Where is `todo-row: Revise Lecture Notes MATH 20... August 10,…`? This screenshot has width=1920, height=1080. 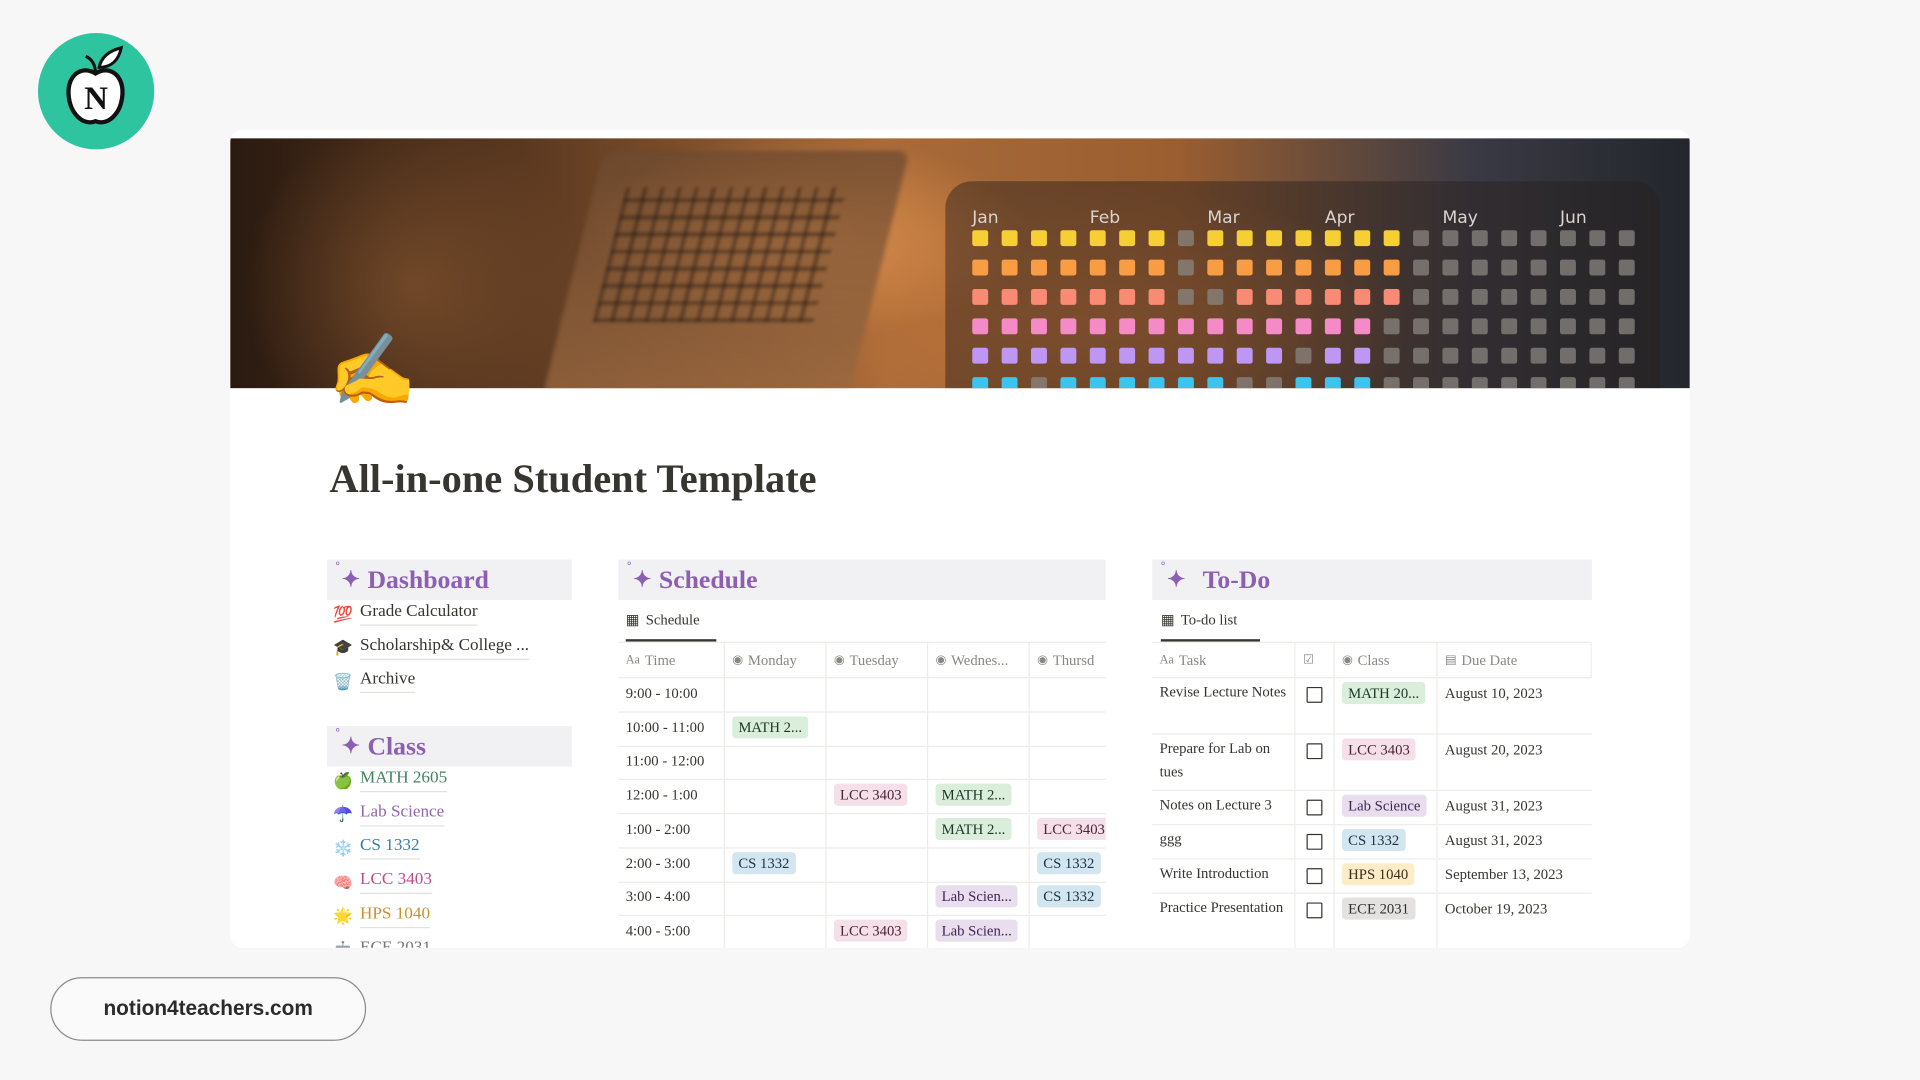 todo-row: Revise Lecture Notes MATH 20... August 10,… is located at coordinates (1372, 706).